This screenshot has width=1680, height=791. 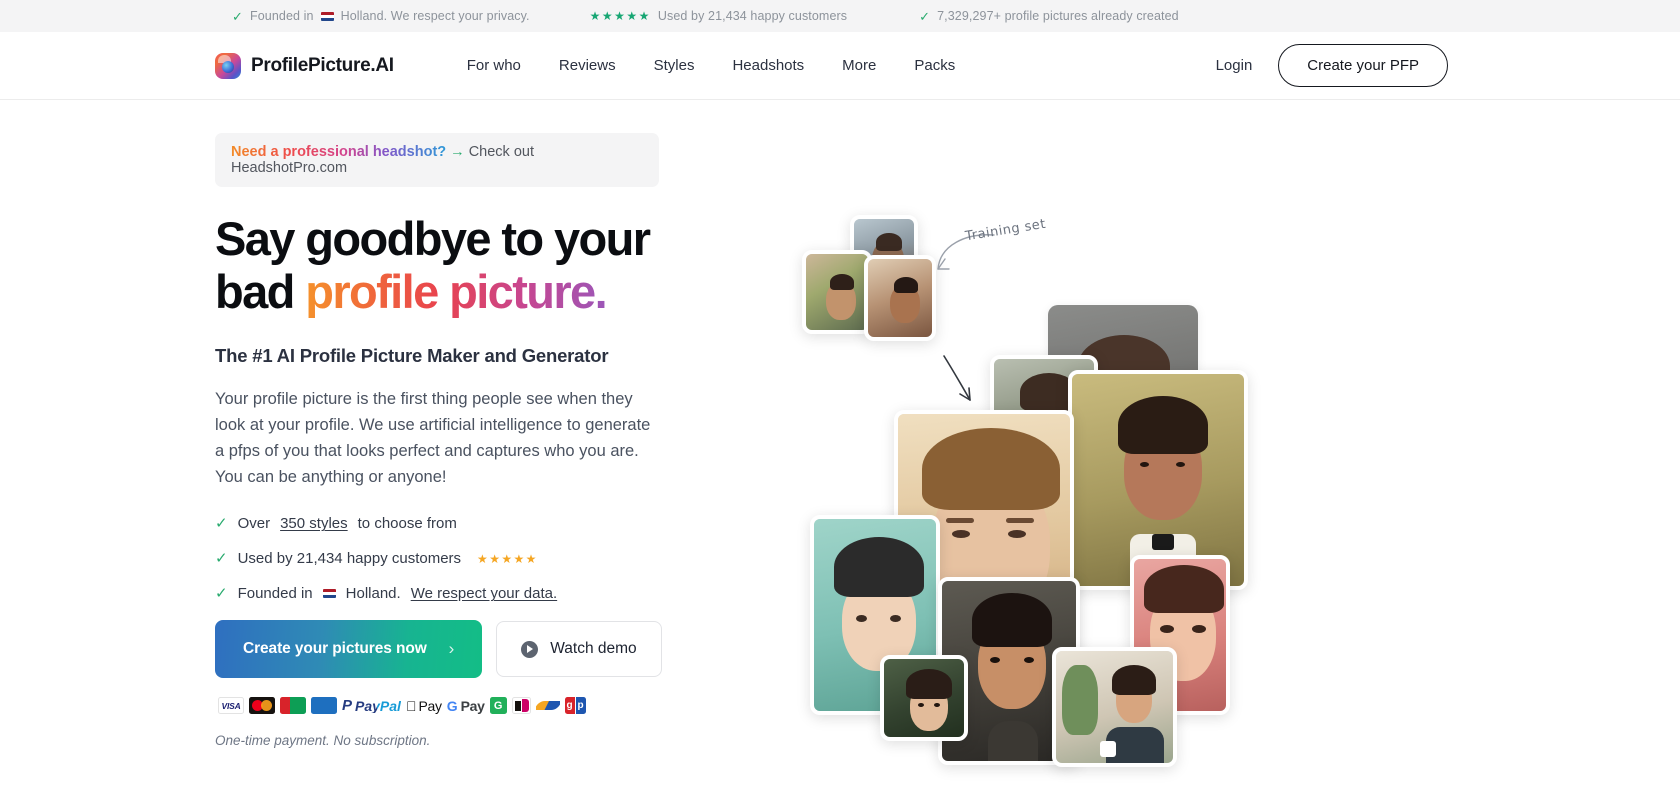 I want to click on feature-founded-pre: Founded in, so click(x=275, y=594).